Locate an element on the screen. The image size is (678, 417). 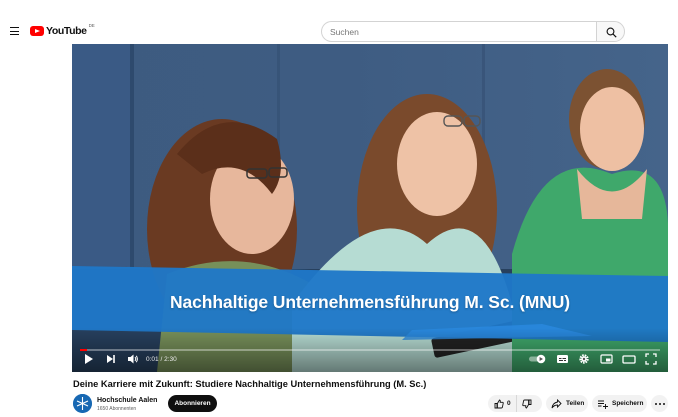
subtitles-button is located at coordinates (562, 360).